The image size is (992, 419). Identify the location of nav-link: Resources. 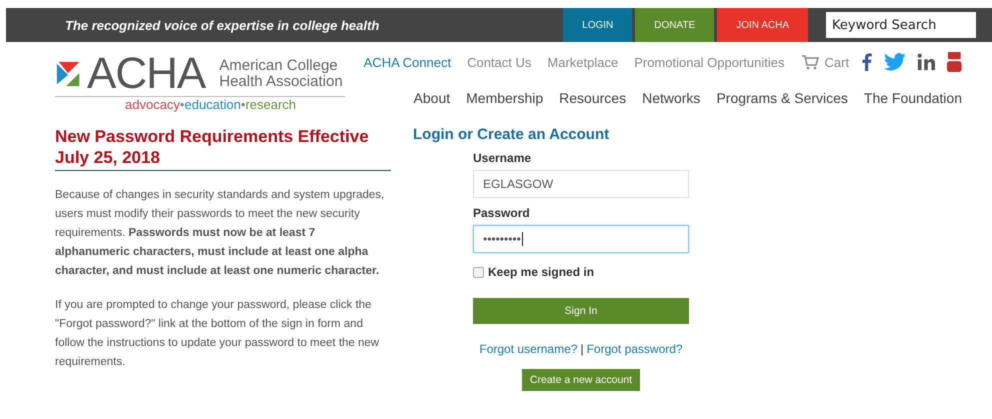
(592, 98).